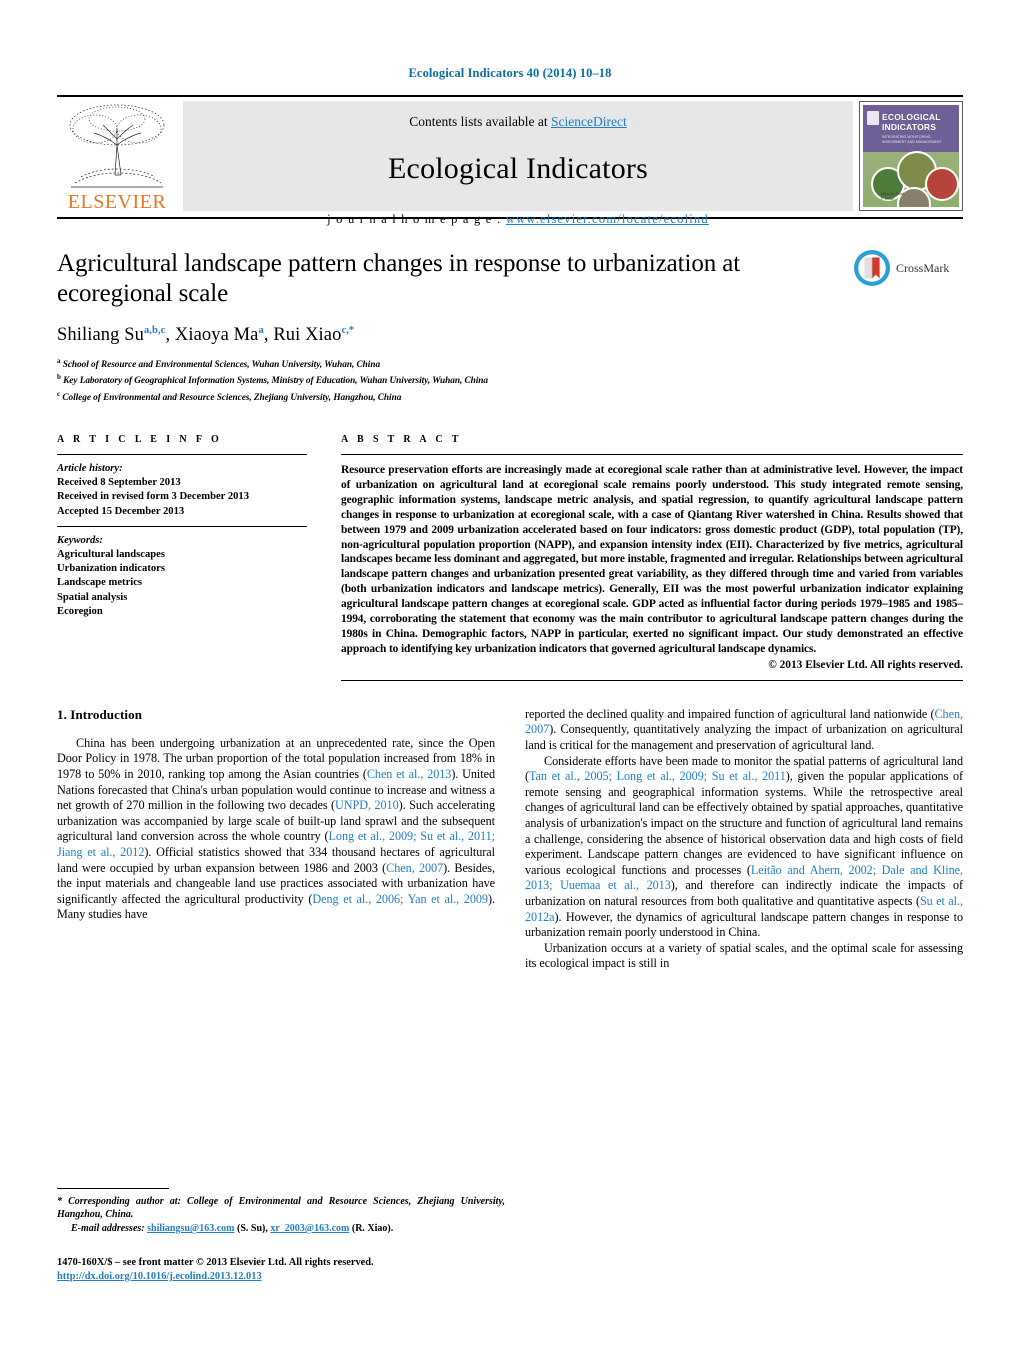  I want to click on elsevier-wordmark: ELSEVIER, so click(117, 202).